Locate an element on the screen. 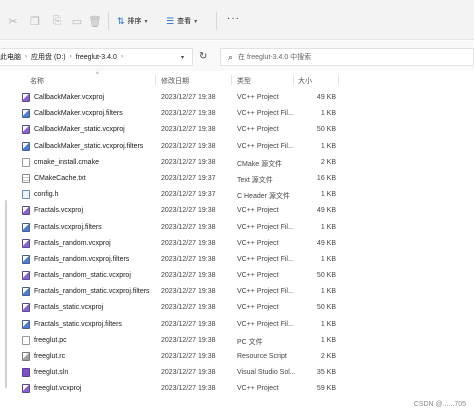  file-size: 35 KB is located at coordinates (326, 373).